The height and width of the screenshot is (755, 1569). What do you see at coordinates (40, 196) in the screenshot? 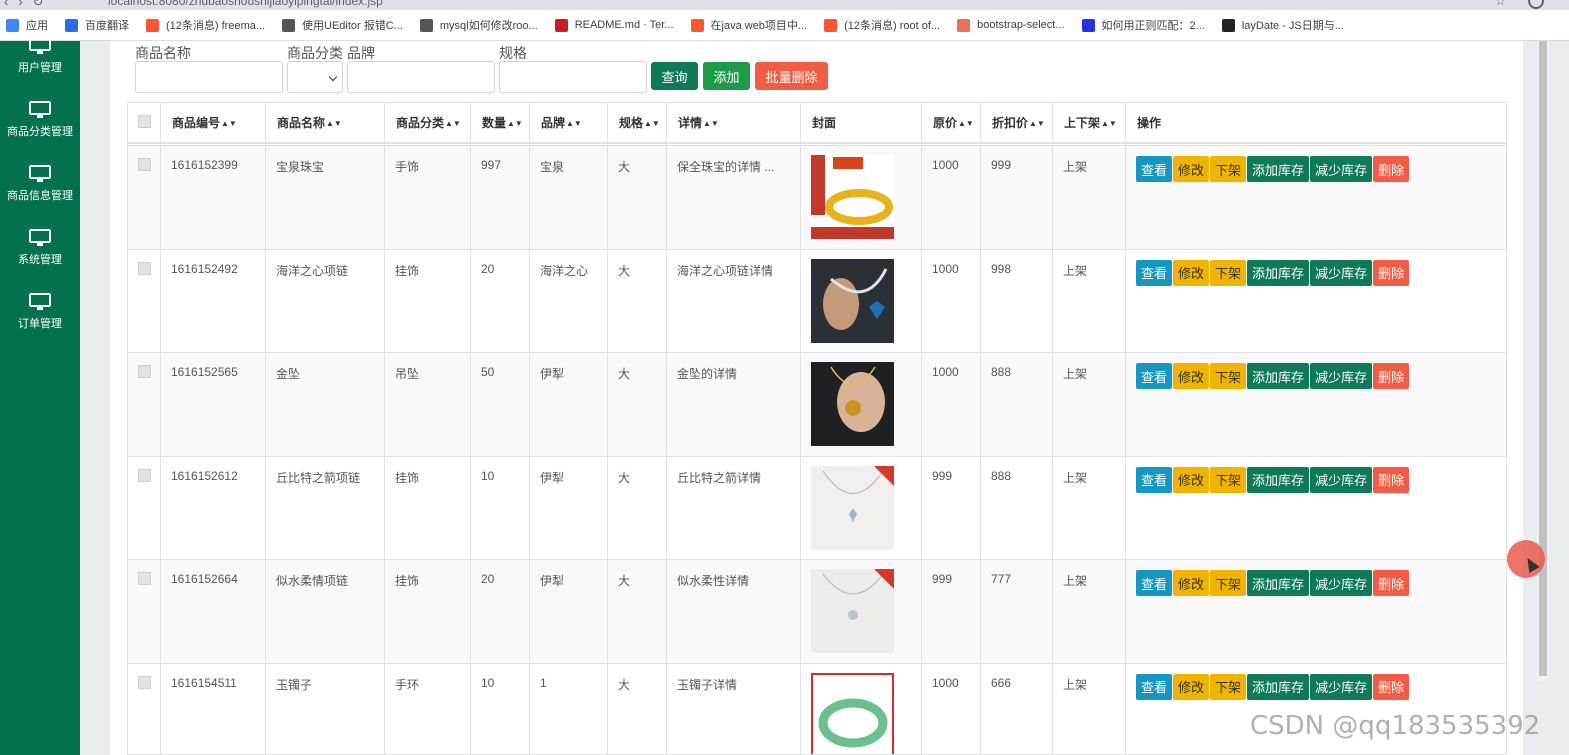
I see `sidebar-item-label: 商品信息管理` at bounding box center [40, 196].